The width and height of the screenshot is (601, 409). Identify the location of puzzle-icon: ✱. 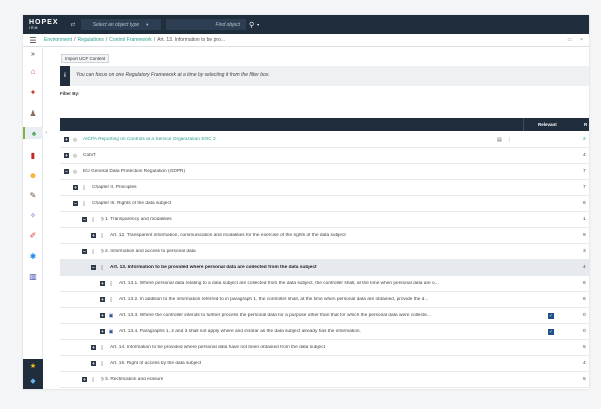
(33, 256).